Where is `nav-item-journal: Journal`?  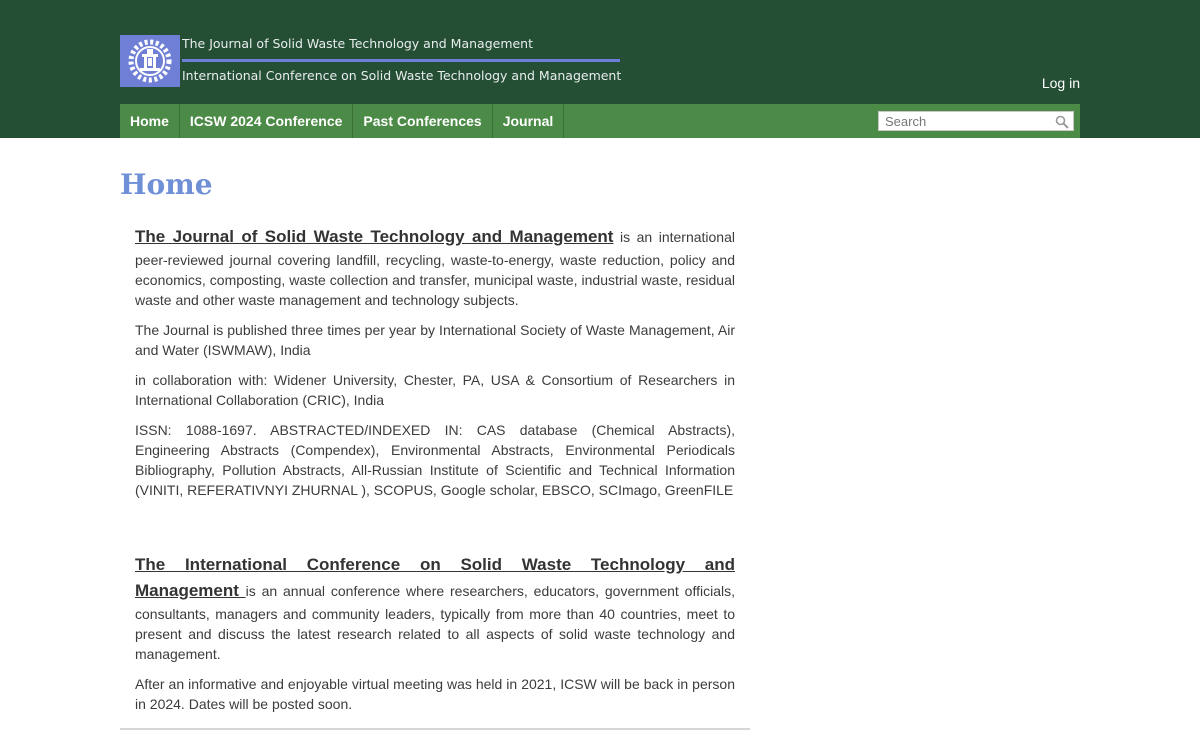
nav-item-journal: Journal is located at coordinates (529, 121).